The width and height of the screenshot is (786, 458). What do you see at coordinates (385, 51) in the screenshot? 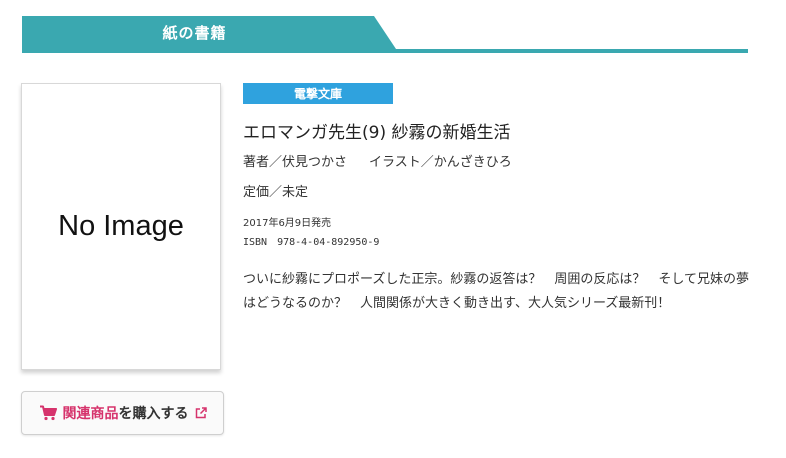
I see `section-header-underline` at bounding box center [385, 51].